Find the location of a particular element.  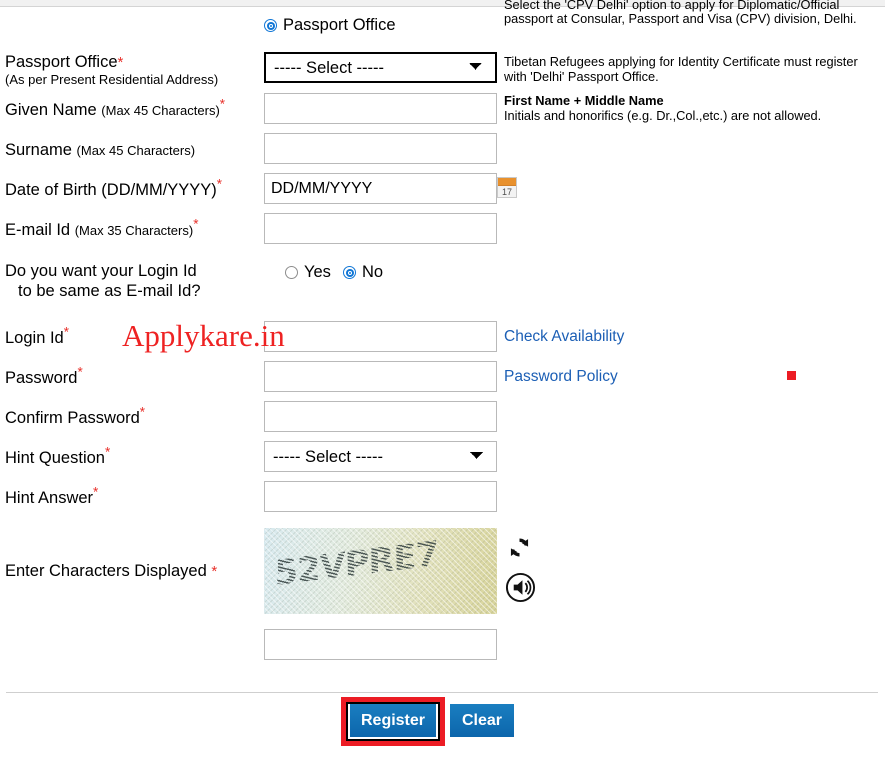

radio-passport-office: Passport Office is located at coordinates (330, 25).